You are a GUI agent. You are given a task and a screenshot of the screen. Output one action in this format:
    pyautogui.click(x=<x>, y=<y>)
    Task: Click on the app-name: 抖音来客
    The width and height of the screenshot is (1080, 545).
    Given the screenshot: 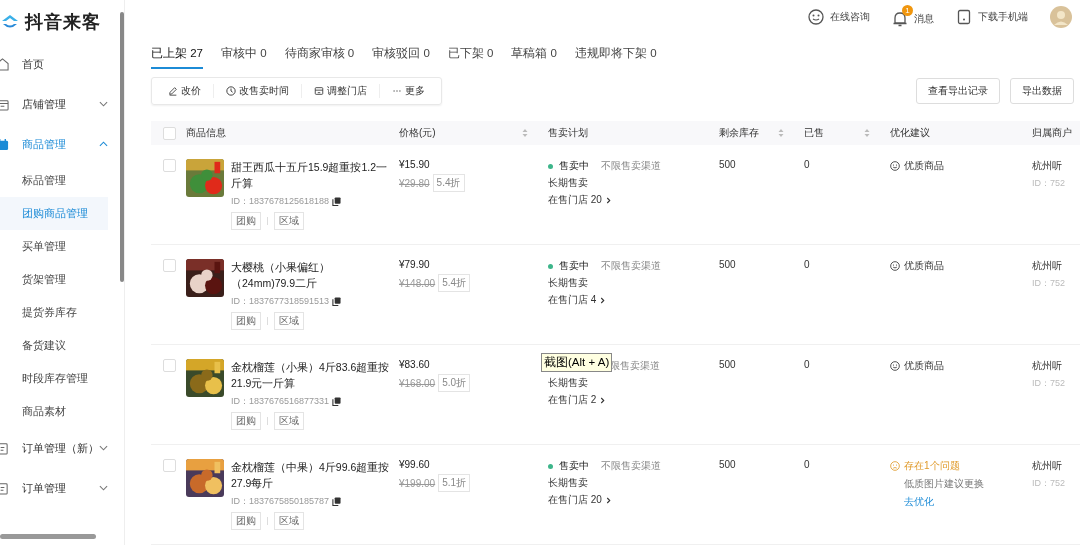 What is the action you would take?
    pyautogui.click(x=63, y=22)
    